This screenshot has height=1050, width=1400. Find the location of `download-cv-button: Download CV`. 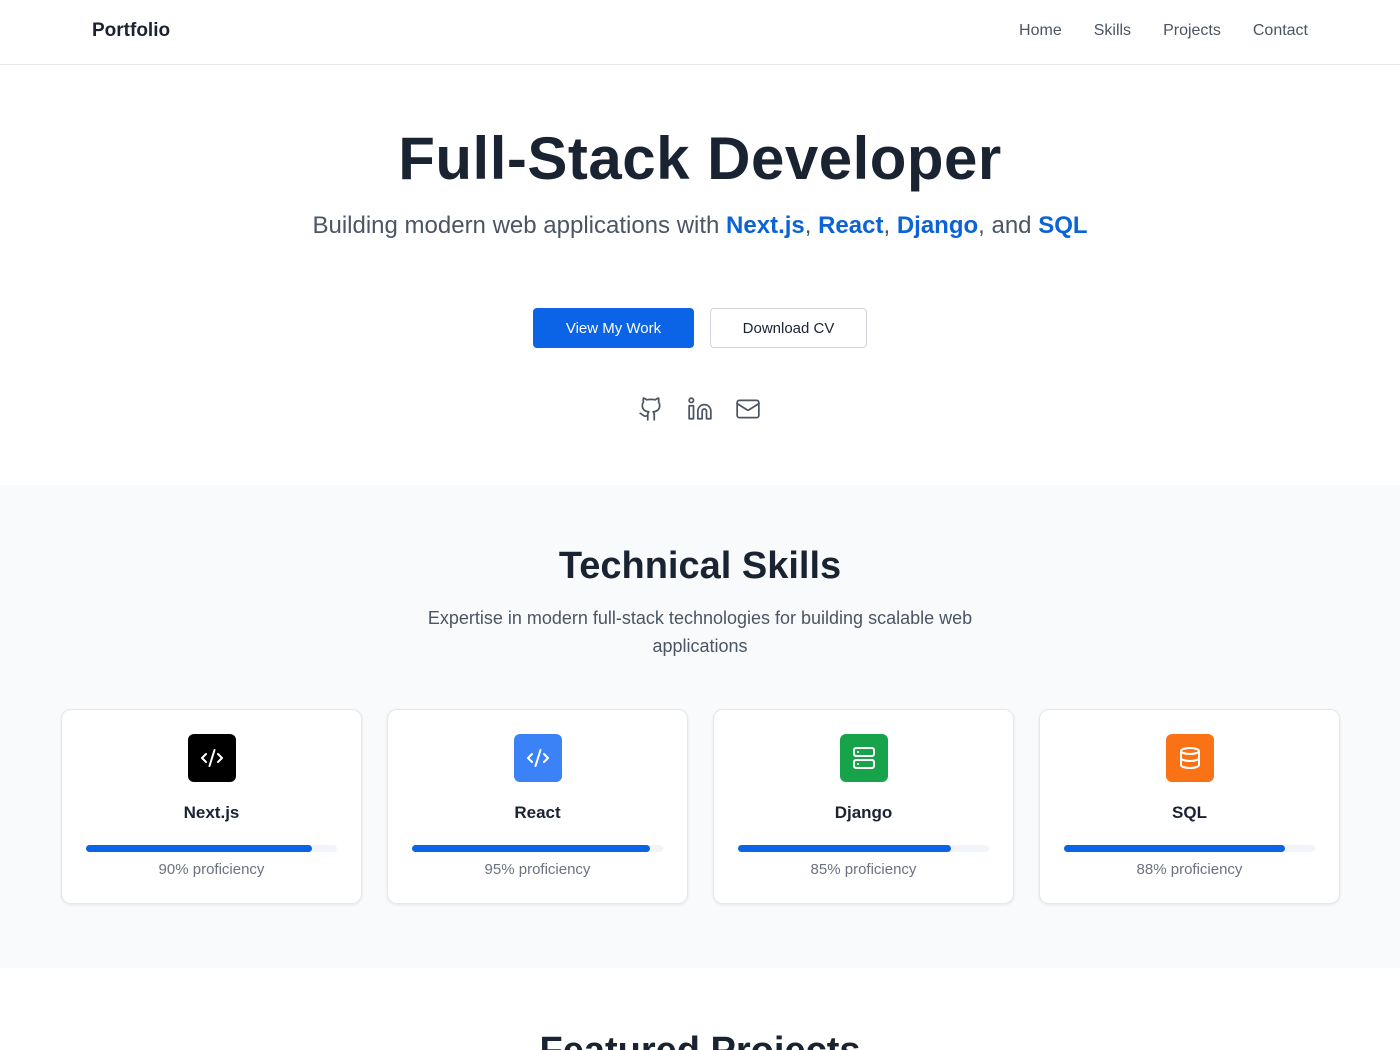

download-cv-button: Download CV is located at coordinates (788, 328).